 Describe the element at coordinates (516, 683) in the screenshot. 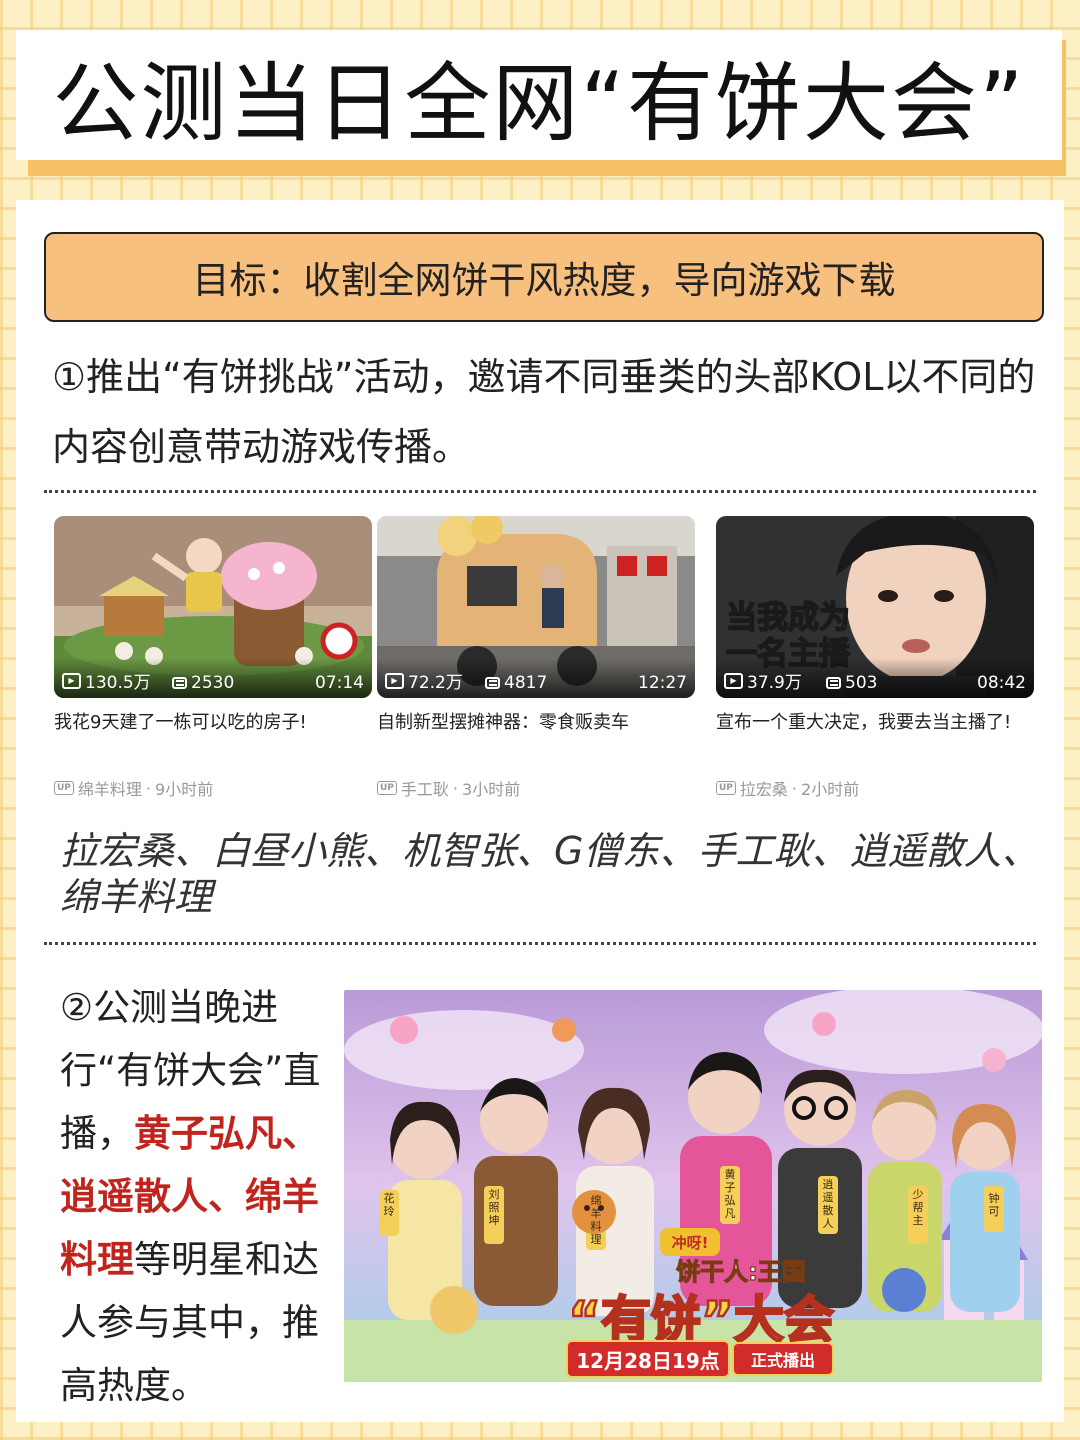

I see `danmaku-count: 4817` at that location.